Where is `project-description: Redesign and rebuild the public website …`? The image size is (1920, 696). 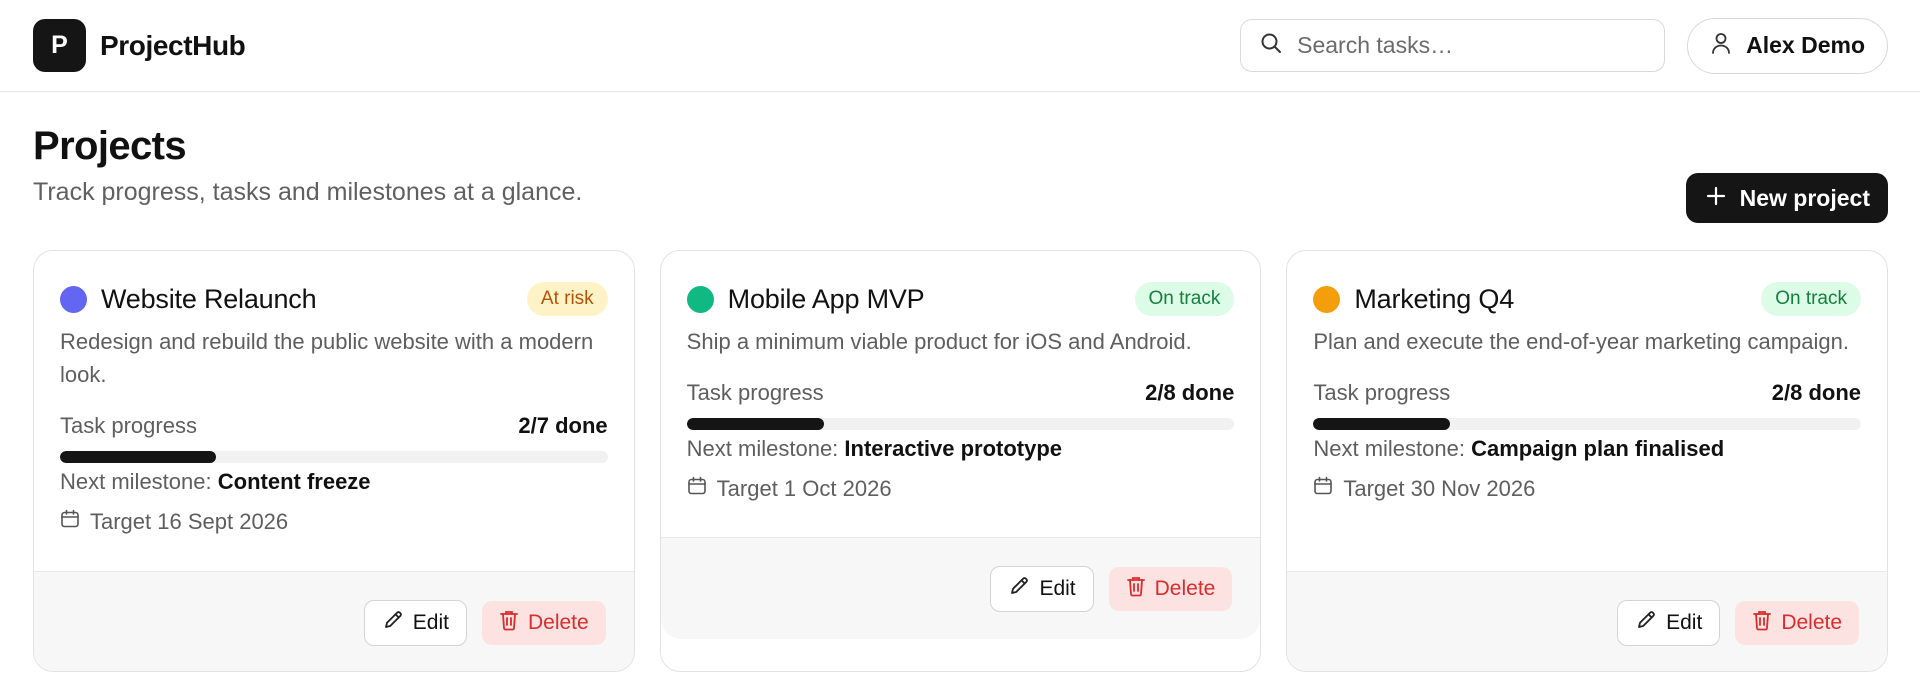
project-description: Redesign and rebuild the public website … is located at coordinates (327, 358).